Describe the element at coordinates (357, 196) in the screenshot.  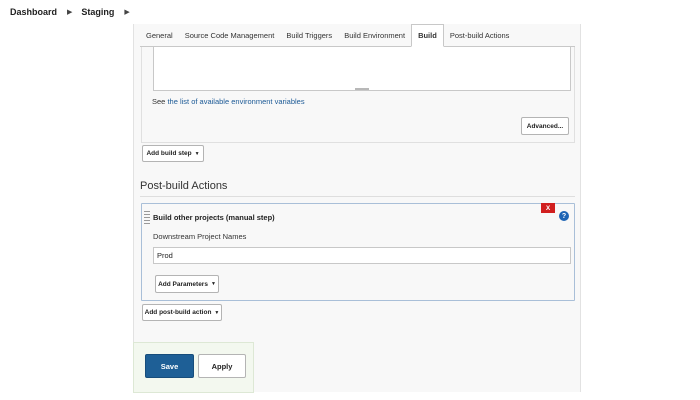
I see `section-divider` at that location.